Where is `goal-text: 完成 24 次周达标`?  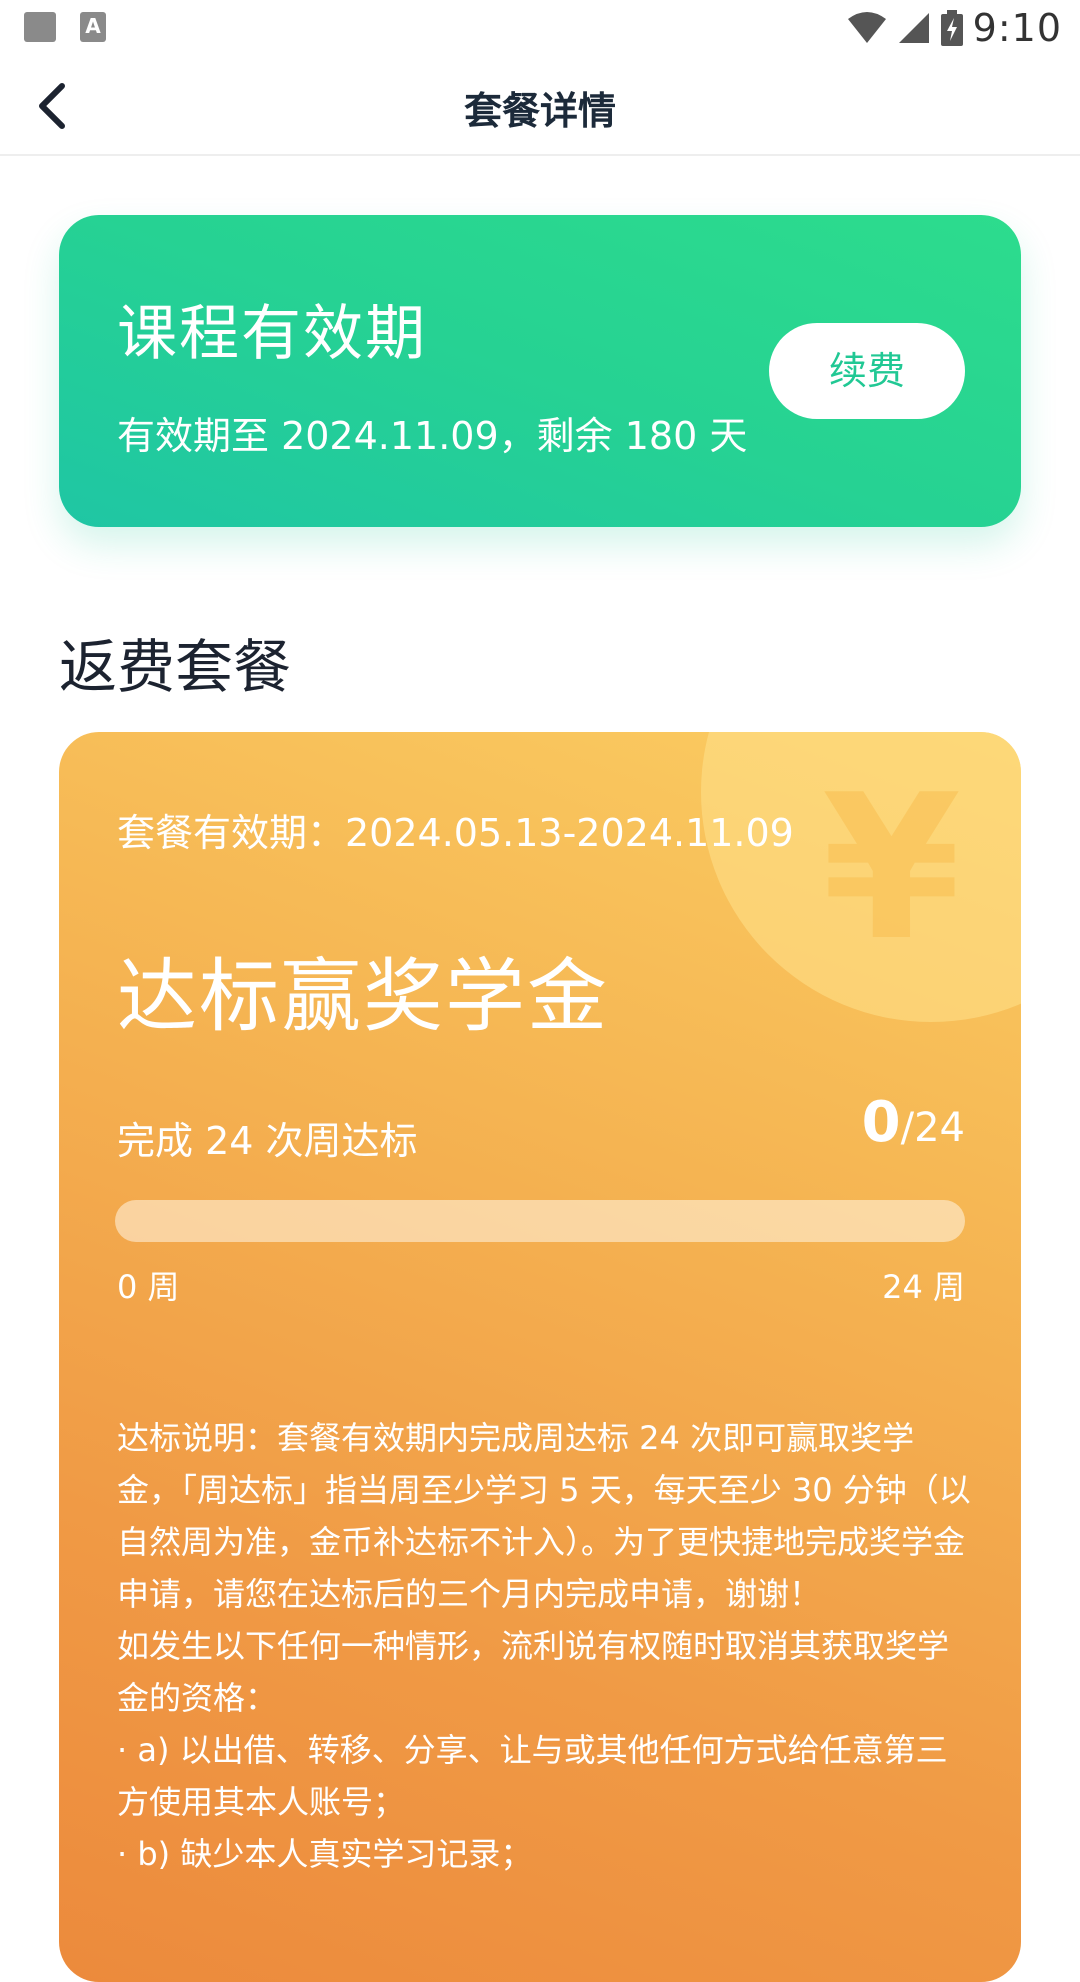 goal-text: 完成 24 次周达标 is located at coordinates (267, 1141).